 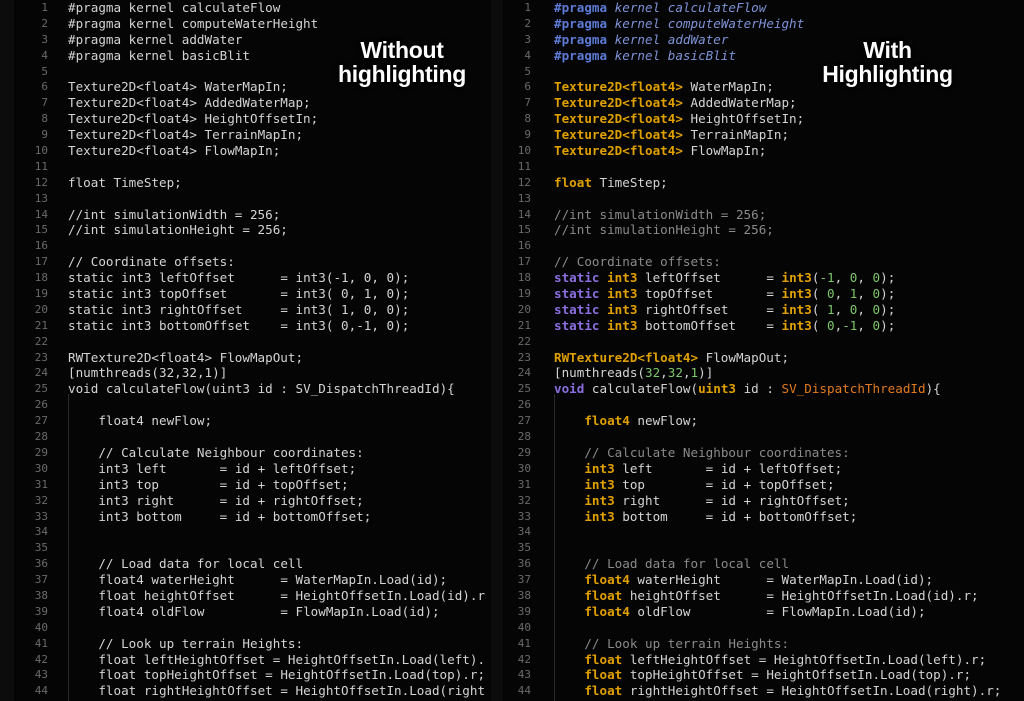 What do you see at coordinates (641, 421) in the screenshot?
I see `code-text: float4 newFlow;` at bounding box center [641, 421].